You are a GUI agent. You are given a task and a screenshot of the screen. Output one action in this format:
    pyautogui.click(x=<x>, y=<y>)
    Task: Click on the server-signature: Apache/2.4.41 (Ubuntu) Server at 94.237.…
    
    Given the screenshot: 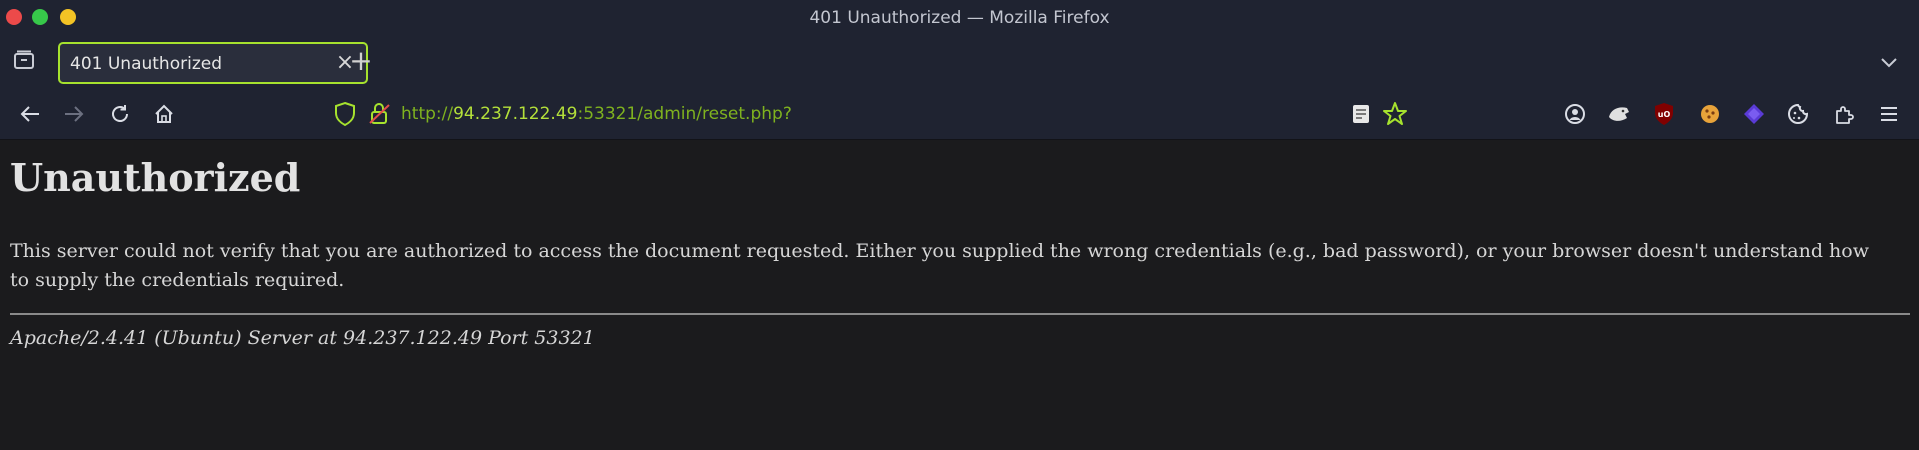 What is the action you would take?
    pyautogui.click(x=302, y=338)
    